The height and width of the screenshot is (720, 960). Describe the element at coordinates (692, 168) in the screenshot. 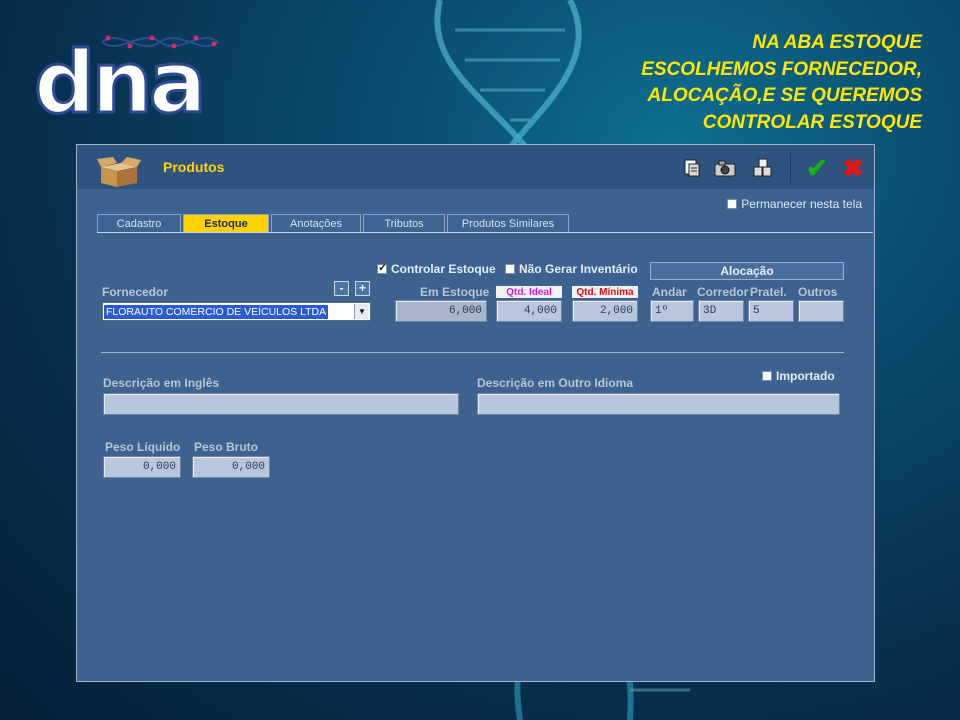

I see `clipboard-icon` at that location.